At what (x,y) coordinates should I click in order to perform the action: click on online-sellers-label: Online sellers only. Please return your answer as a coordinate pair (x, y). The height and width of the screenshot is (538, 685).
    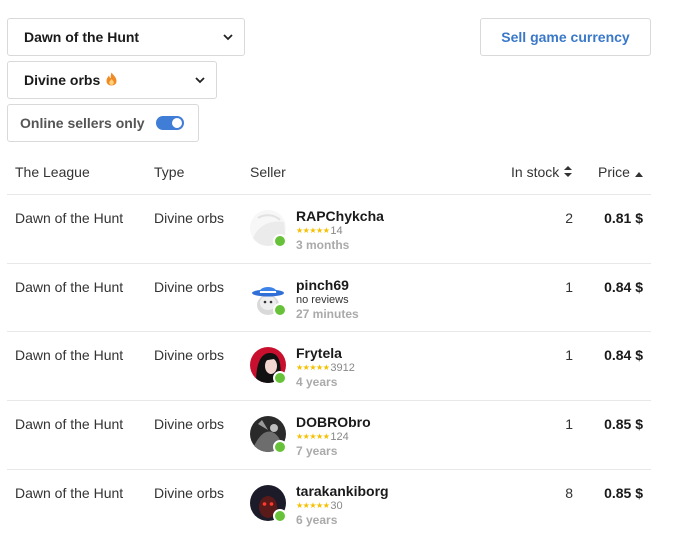
    Looking at the image, I should click on (82, 123).